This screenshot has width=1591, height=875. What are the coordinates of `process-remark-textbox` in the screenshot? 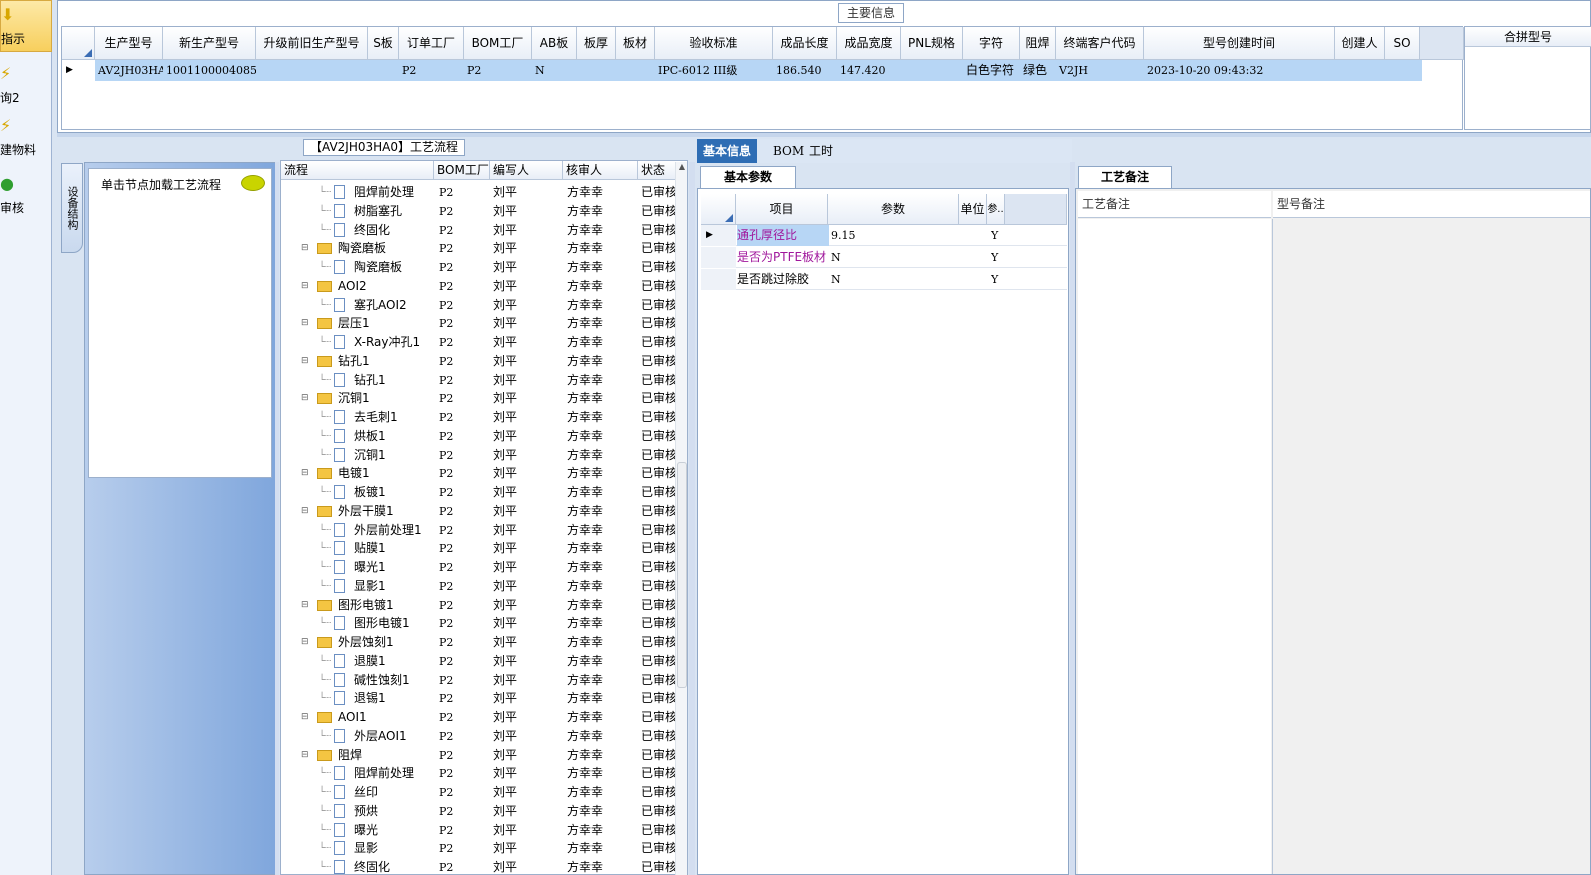 It's located at (1174, 546).